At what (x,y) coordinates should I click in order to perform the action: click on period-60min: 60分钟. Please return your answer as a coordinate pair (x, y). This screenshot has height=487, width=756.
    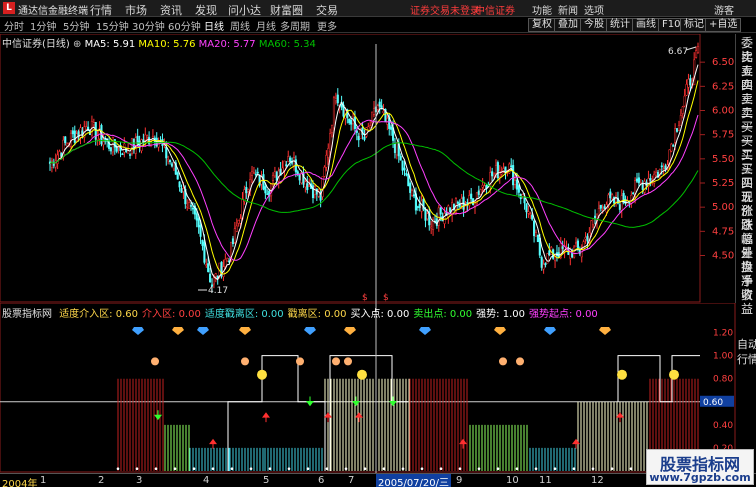
    Looking at the image, I should click on (184, 25).